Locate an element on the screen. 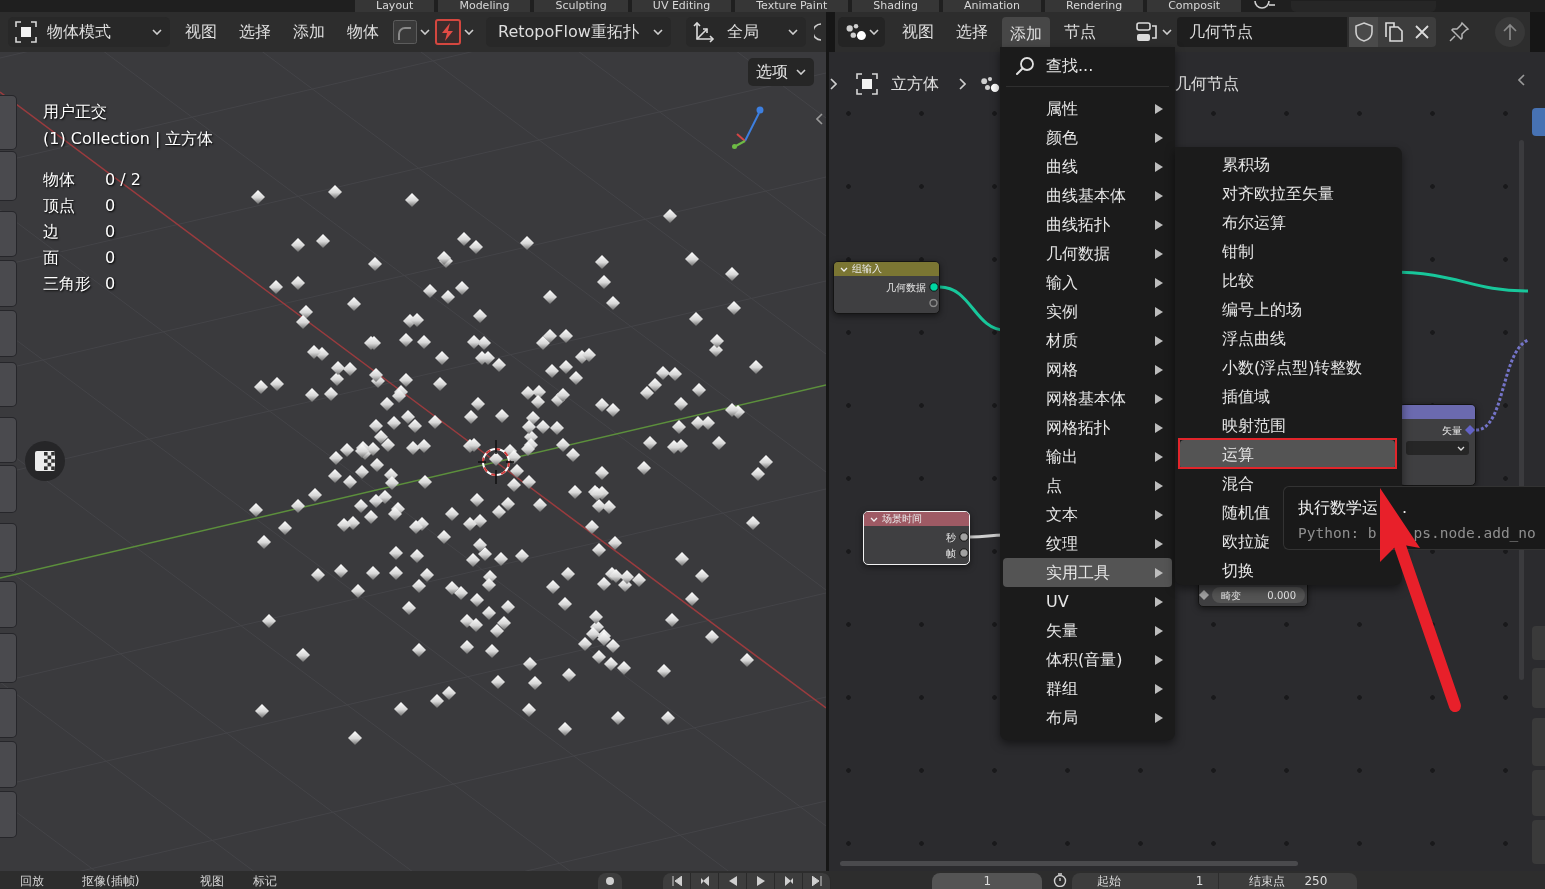  menu-button: 添加 is located at coordinates (309, 32).